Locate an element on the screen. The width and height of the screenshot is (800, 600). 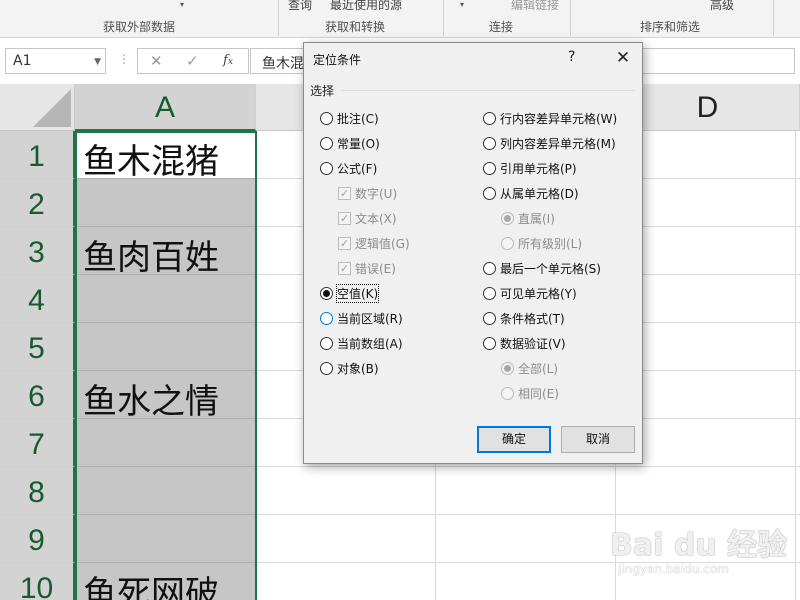
row-header: 1 is located at coordinates (37, 155).